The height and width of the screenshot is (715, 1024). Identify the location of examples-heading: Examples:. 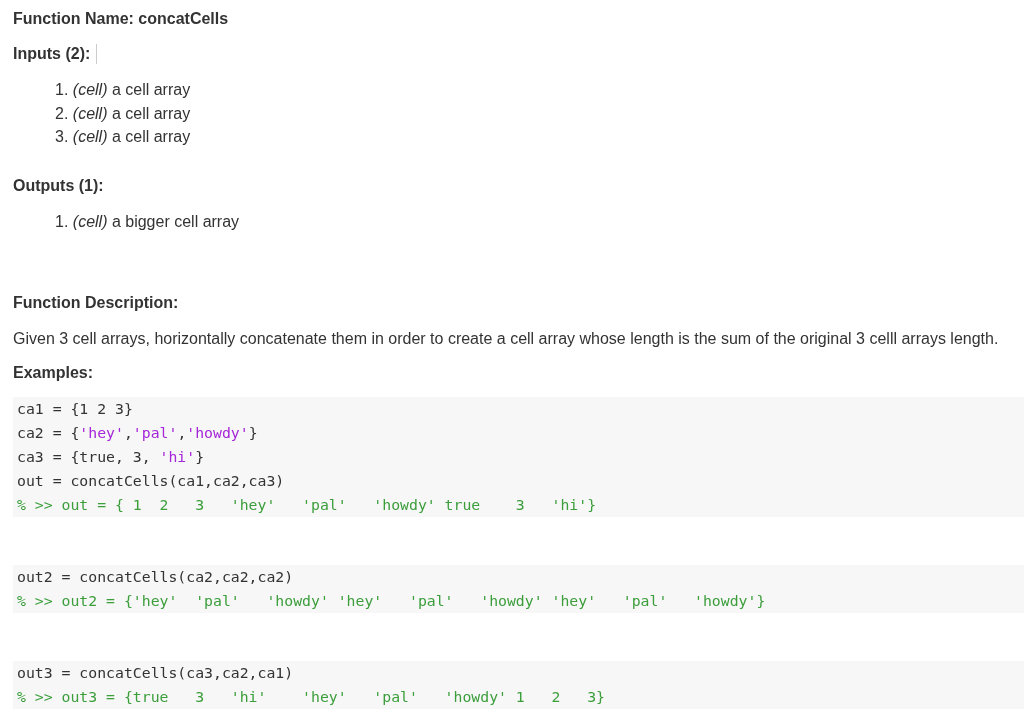
(54, 373).